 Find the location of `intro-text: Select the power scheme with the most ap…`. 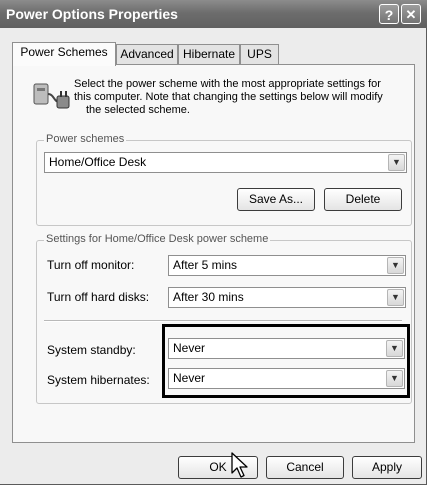

intro-text: Select the power scheme with the most ap… is located at coordinates (244, 97).